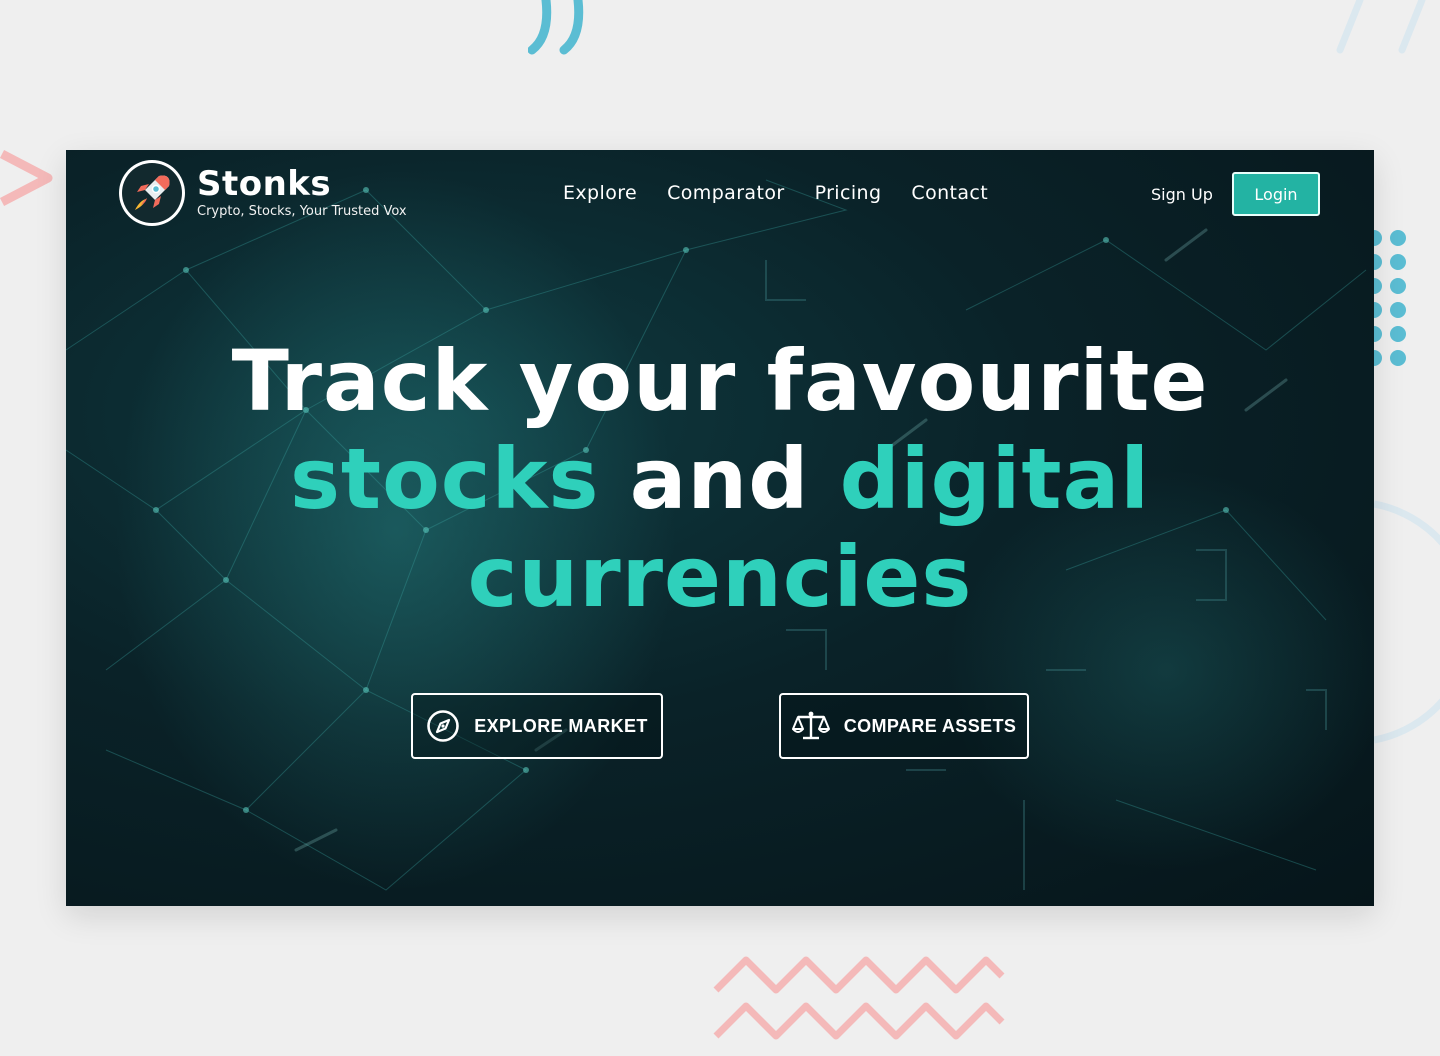 This screenshot has width=1440, height=1056. I want to click on brand-tagline: Crypto, Stocks, Your Trusted Vox, so click(302, 211).